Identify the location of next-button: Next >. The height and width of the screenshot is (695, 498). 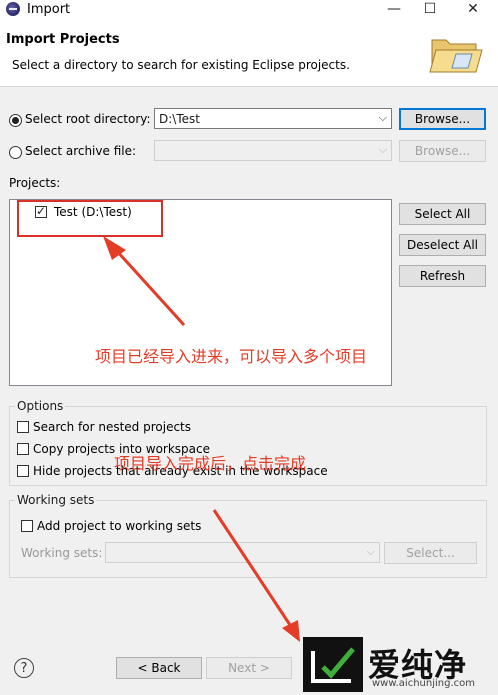
(249, 668).